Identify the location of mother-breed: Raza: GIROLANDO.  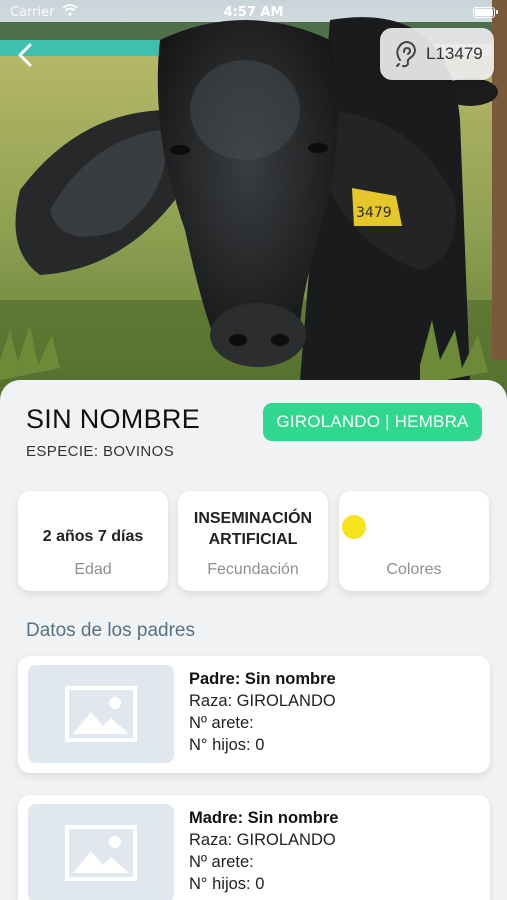
(262, 840).